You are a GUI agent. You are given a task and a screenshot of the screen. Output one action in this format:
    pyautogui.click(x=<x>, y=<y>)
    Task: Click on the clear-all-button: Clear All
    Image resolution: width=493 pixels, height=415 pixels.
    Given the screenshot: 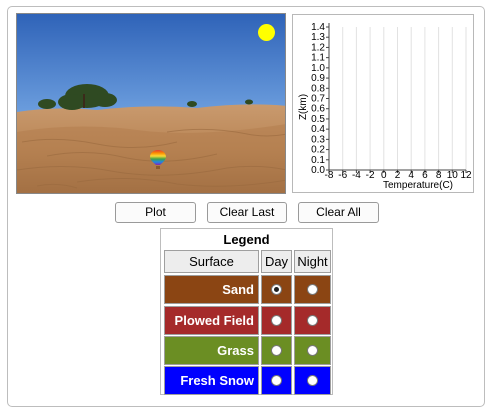 What is the action you would take?
    pyautogui.click(x=338, y=212)
    